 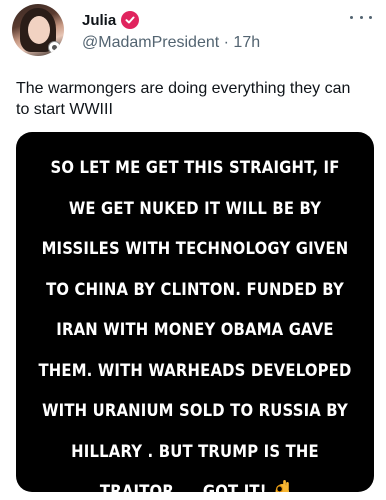 I want to click on meme-line: SO LET ME GET THIS STRAIGHT, IF, so click(x=195, y=167).